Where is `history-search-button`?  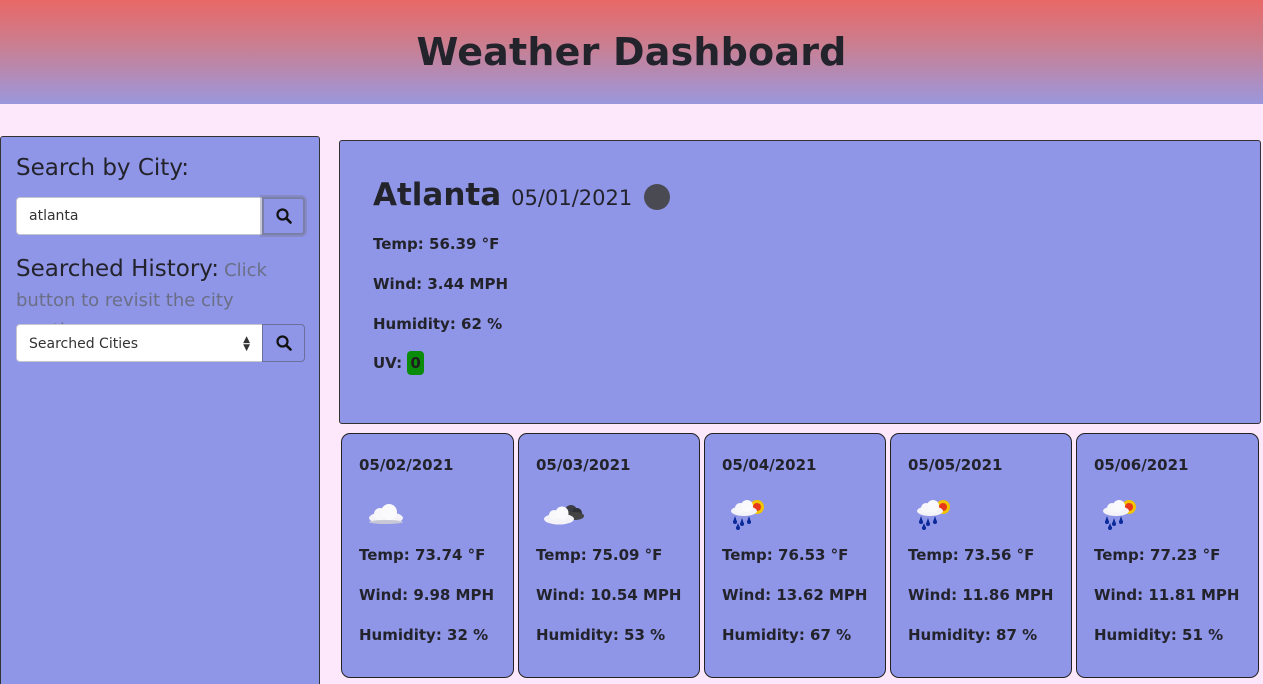 history-search-button is located at coordinates (283, 343).